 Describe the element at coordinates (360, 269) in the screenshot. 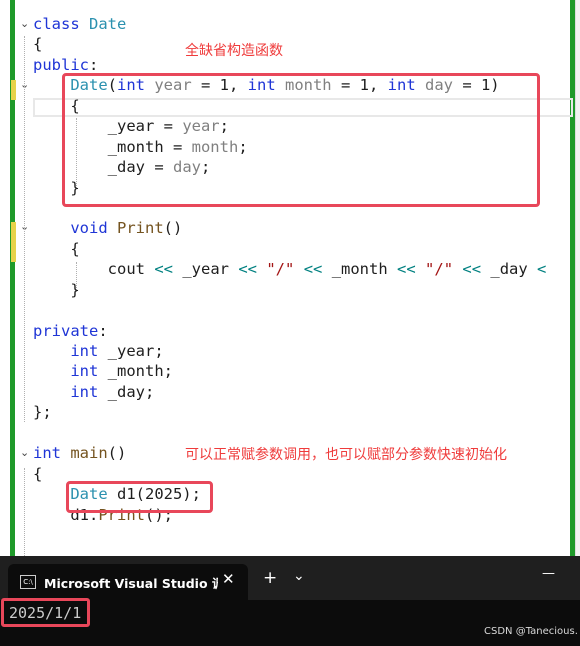

I see `code-token: _month` at that location.